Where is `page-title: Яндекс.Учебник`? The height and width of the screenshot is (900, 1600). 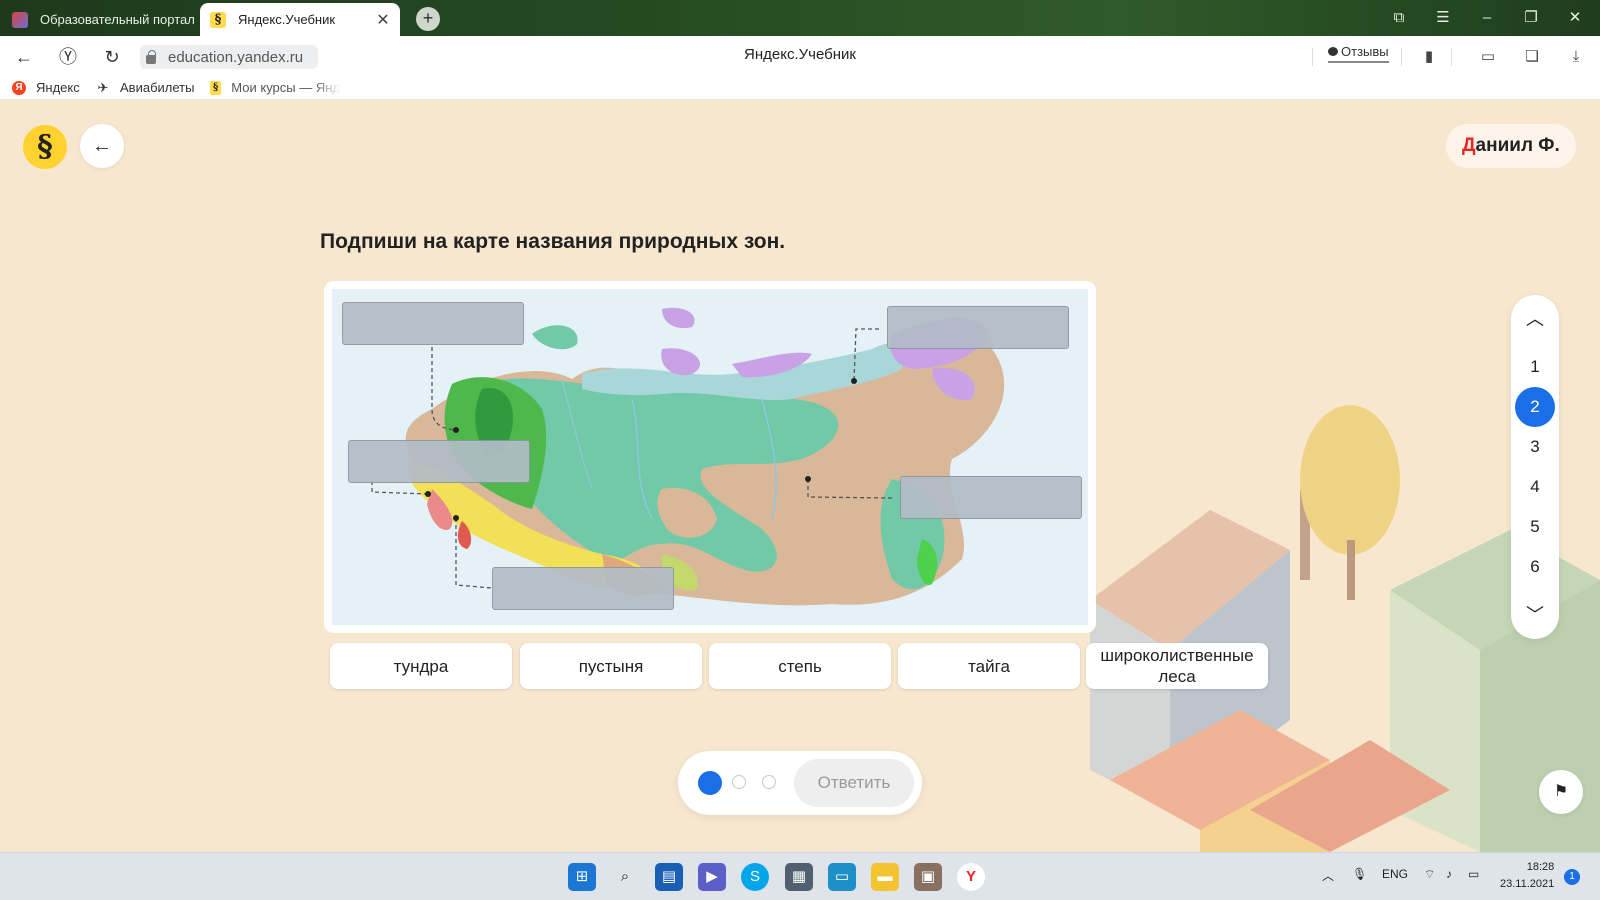 page-title: Яндекс.Учебник is located at coordinates (800, 54).